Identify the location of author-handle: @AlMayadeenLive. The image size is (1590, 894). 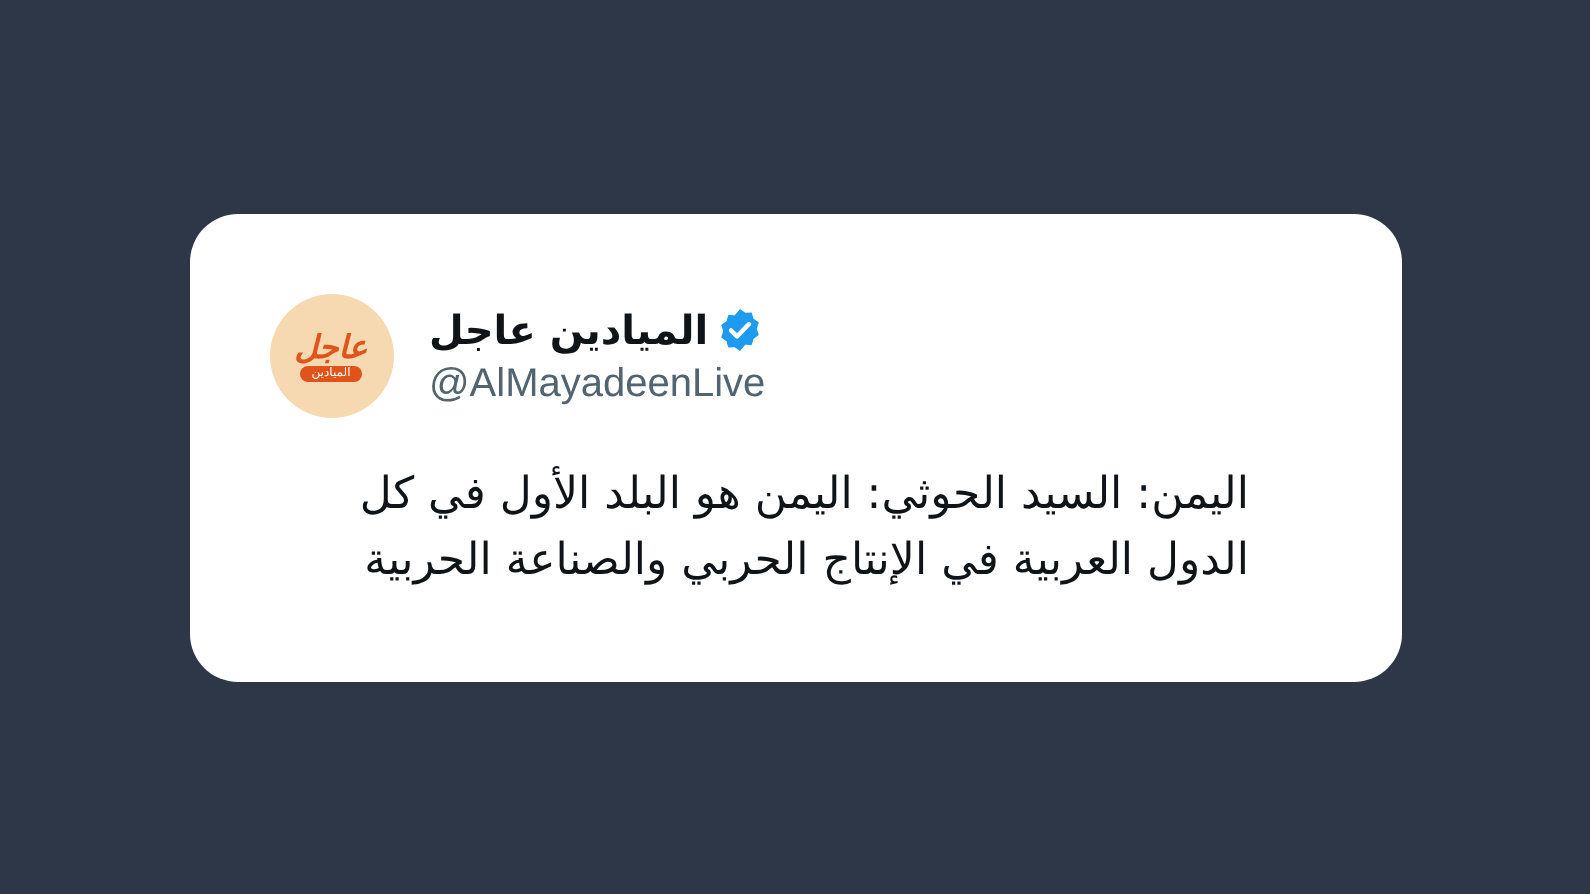
(597, 383).